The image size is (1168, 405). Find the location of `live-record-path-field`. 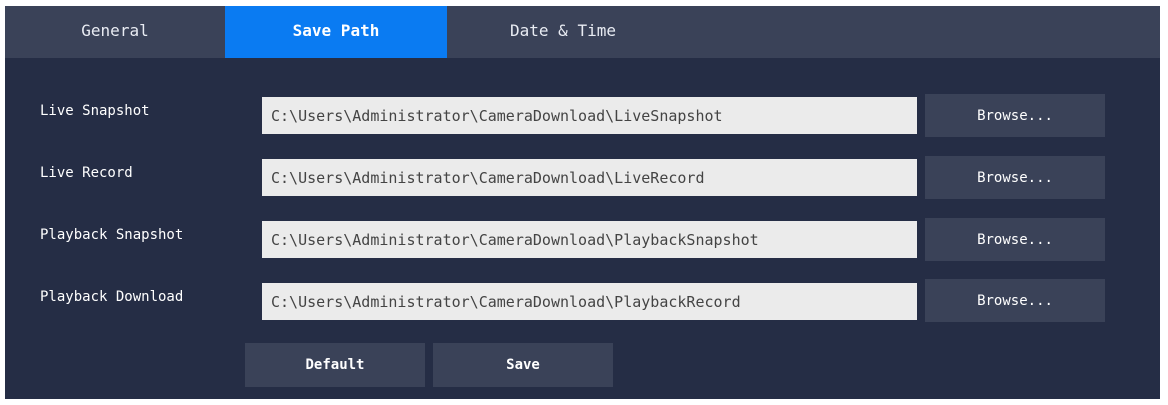

live-record-path-field is located at coordinates (589, 177).